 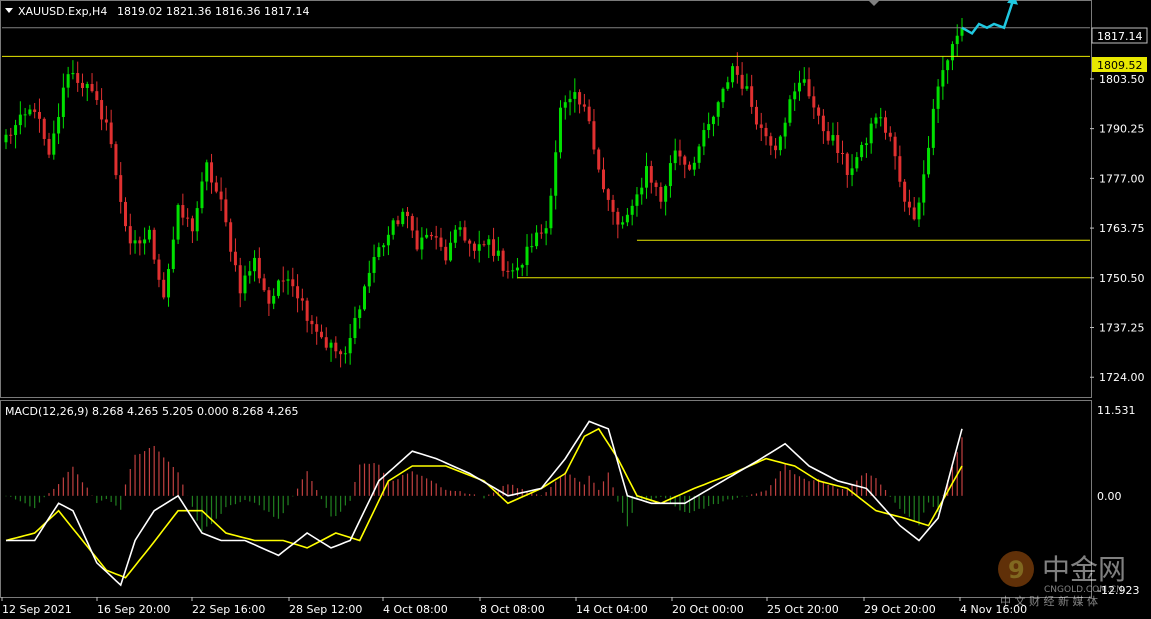 What do you see at coordinates (874, 3) in the screenshot?
I see `chart-shift-marker-icon` at bounding box center [874, 3].